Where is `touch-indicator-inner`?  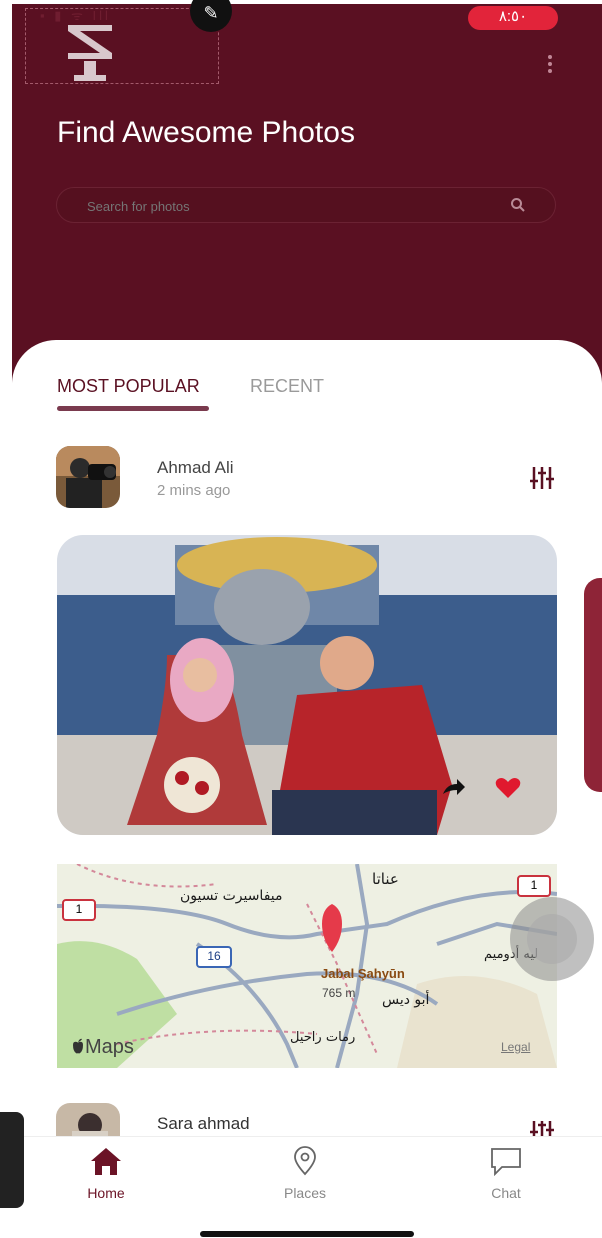 touch-indicator-inner is located at coordinates (552, 939).